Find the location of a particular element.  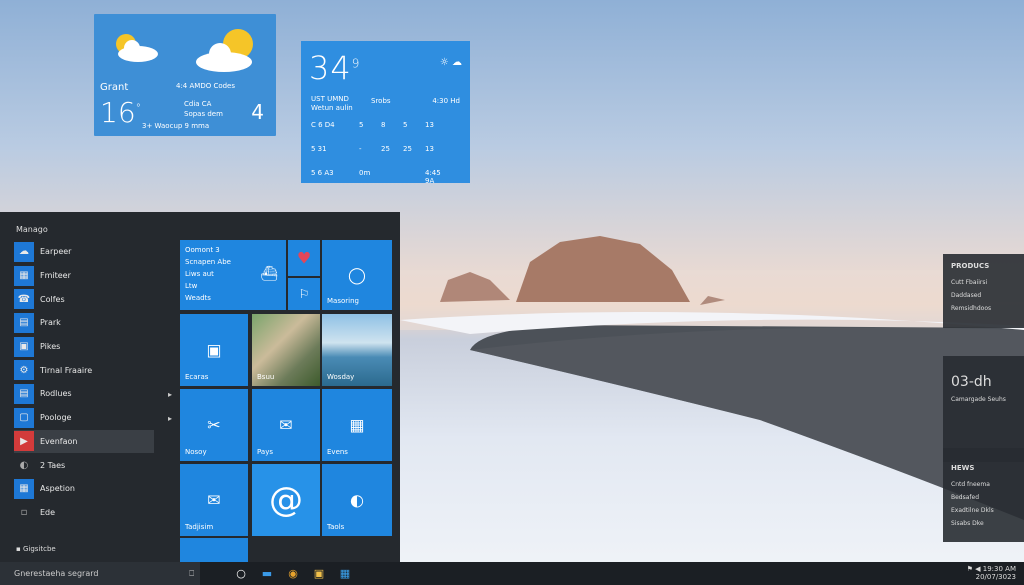

weather-location: Grant is located at coordinates (114, 87).